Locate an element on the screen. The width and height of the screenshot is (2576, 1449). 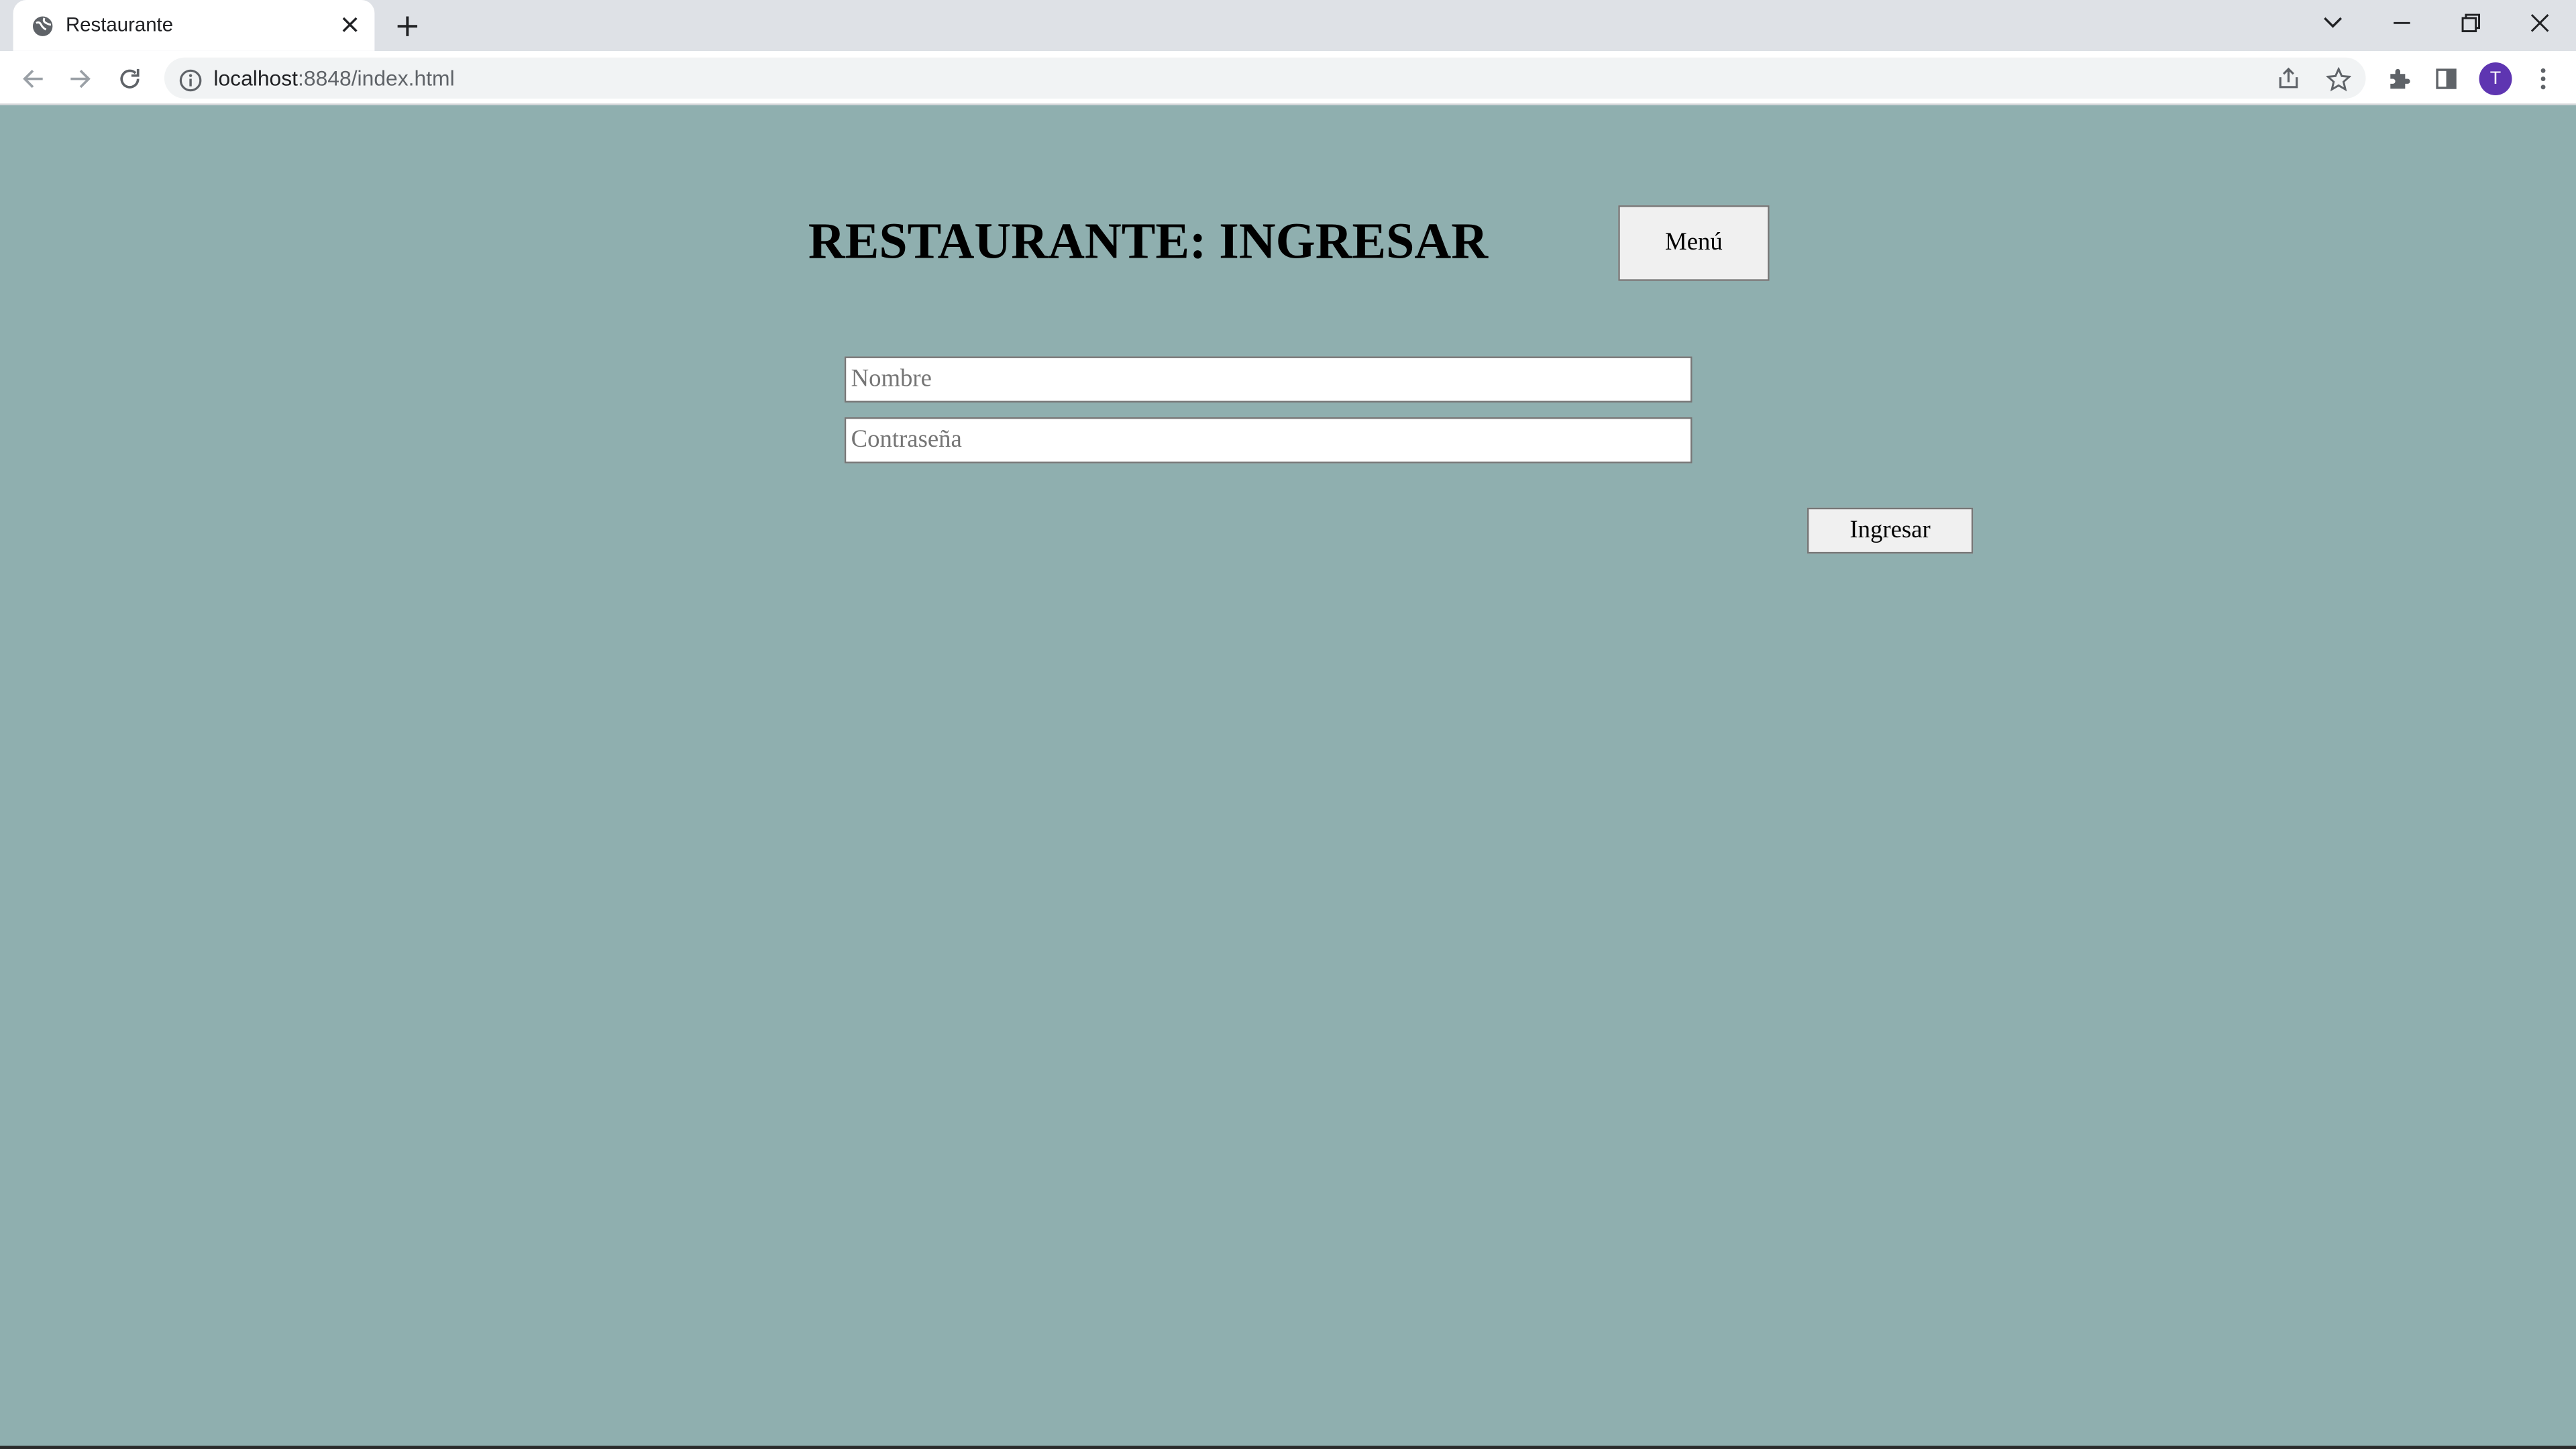
tab-search-chevron-icon is located at coordinates (2333, 23).